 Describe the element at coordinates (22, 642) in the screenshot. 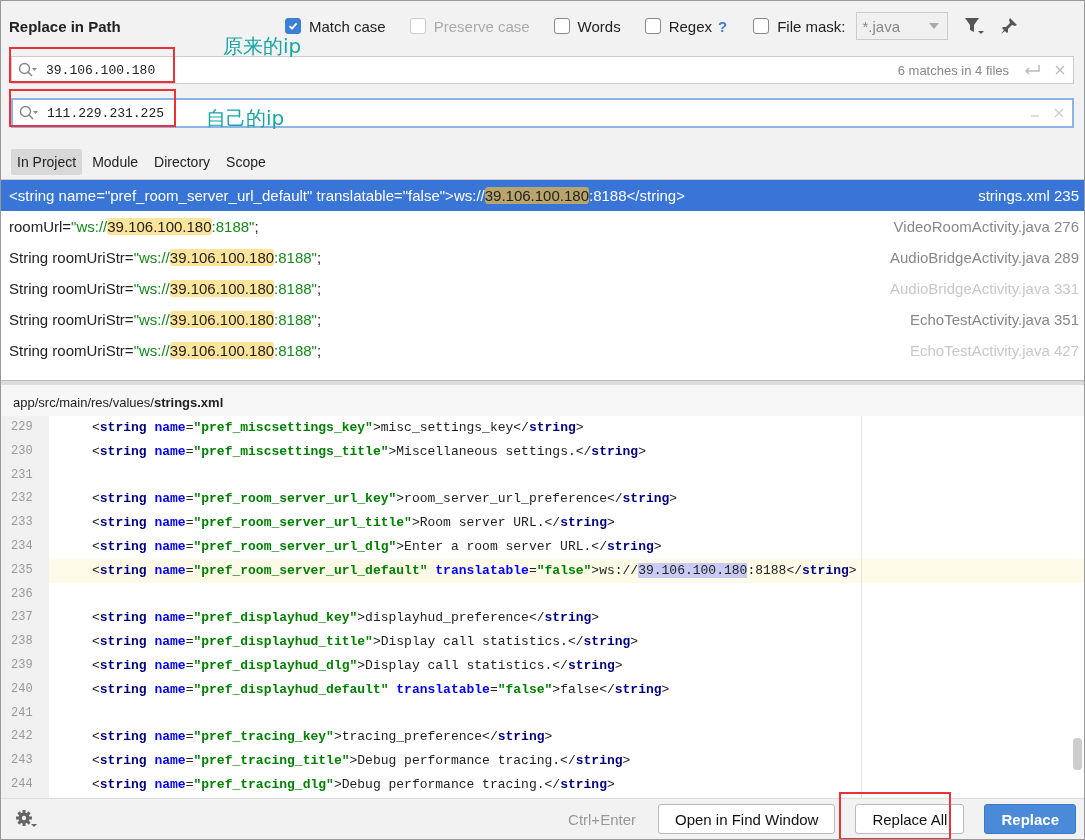

I see `line-number: 238` at that location.